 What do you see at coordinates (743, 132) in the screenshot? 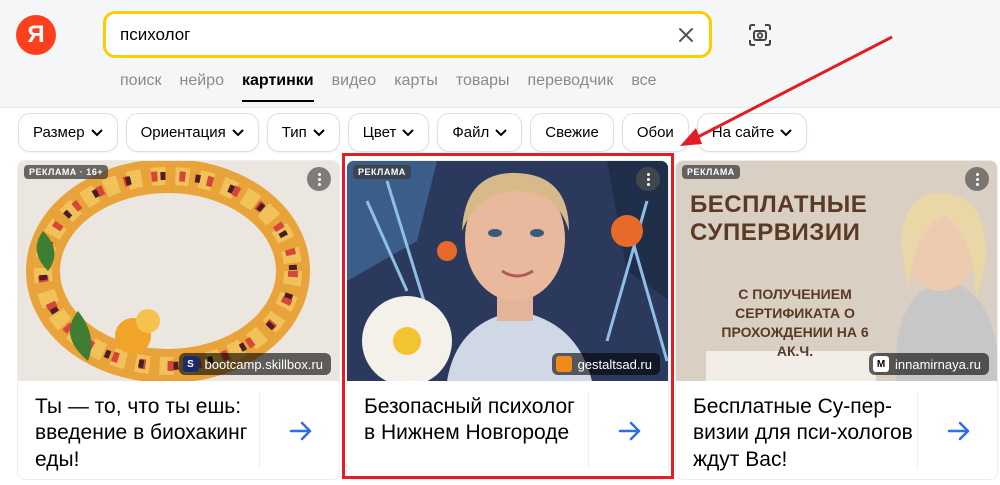
I see `filter-label: На сайте` at bounding box center [743, 132].